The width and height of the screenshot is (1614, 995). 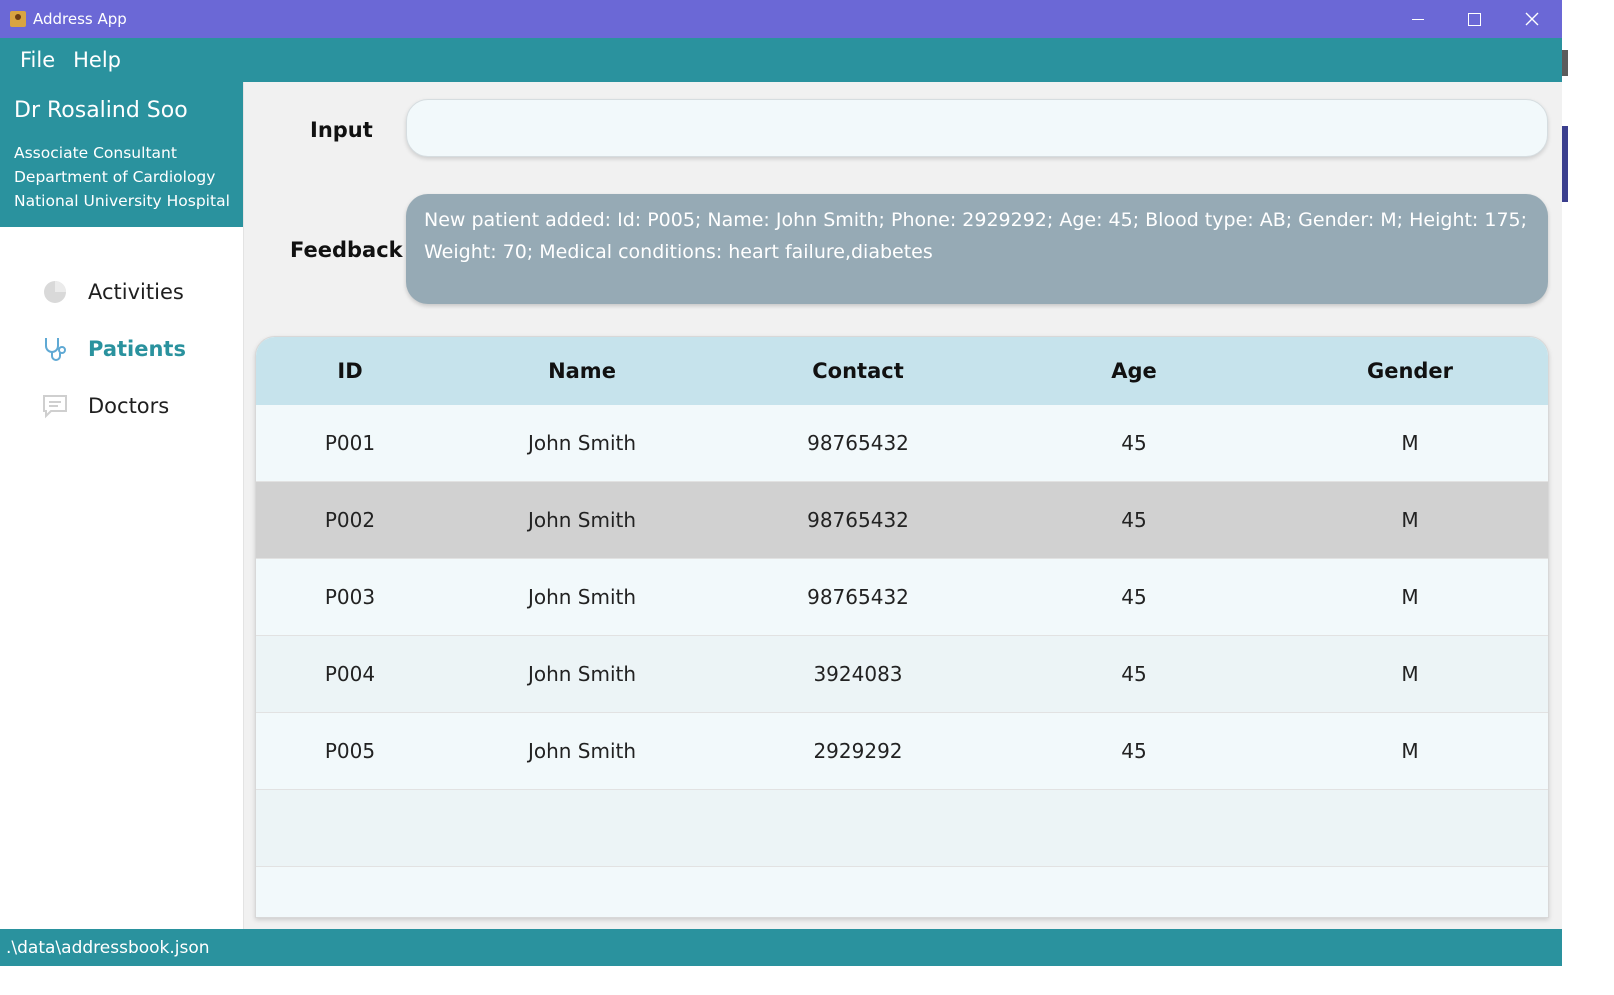 I want to click on window-bottom-edge, so click(x=781, y=980).